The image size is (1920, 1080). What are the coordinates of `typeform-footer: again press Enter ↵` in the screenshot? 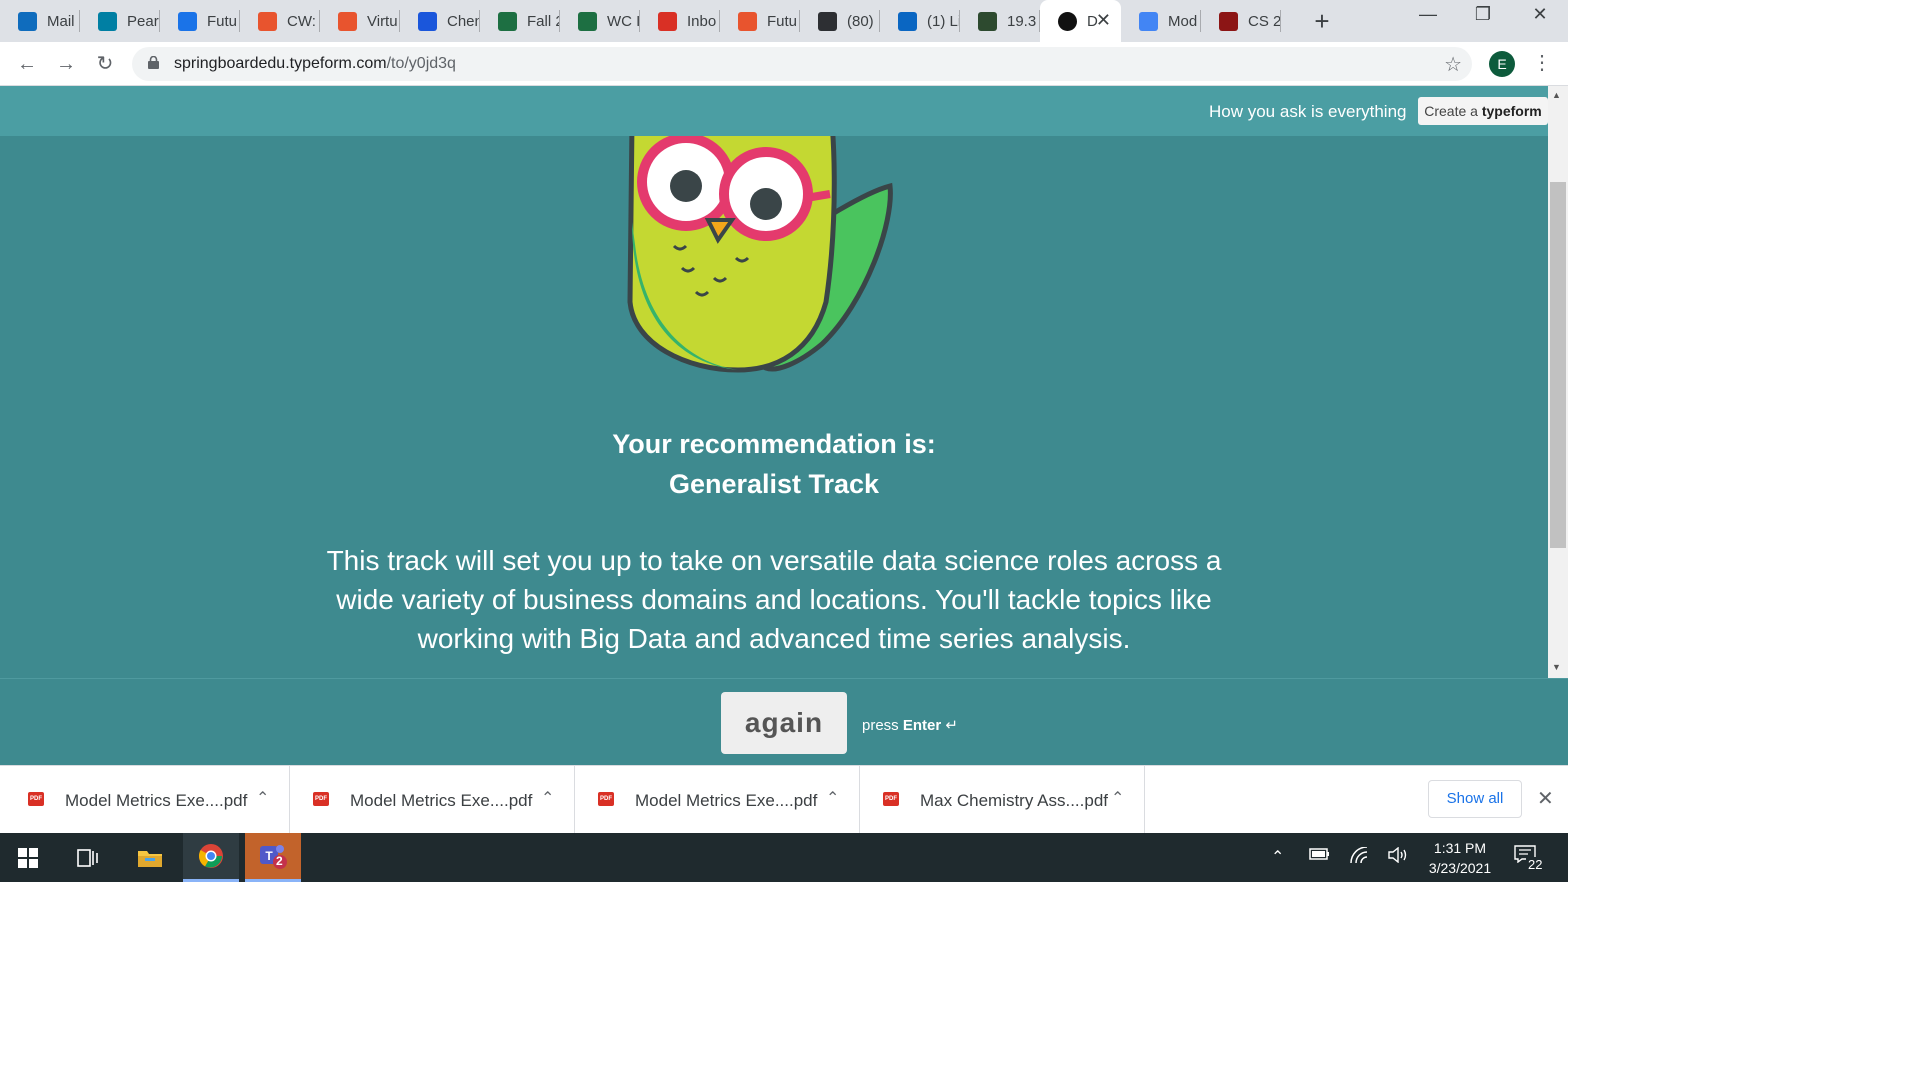 It's located at (784, 721).